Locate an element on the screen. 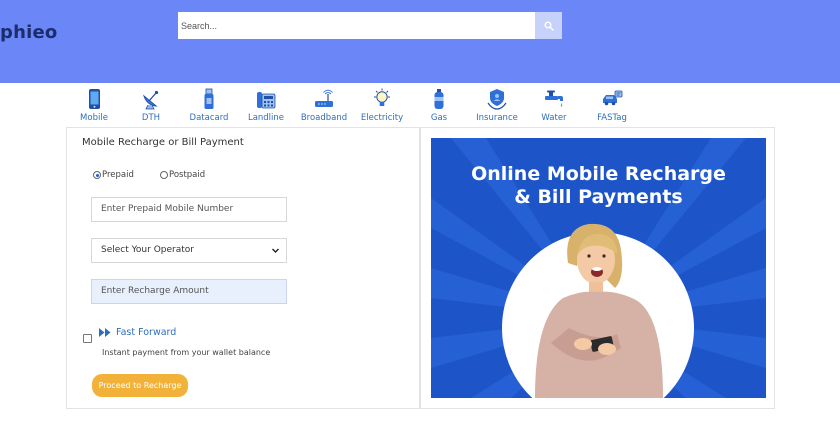 The width and height of the screenshot is (840, 440). search-bar is located at coordinates (370, 25).